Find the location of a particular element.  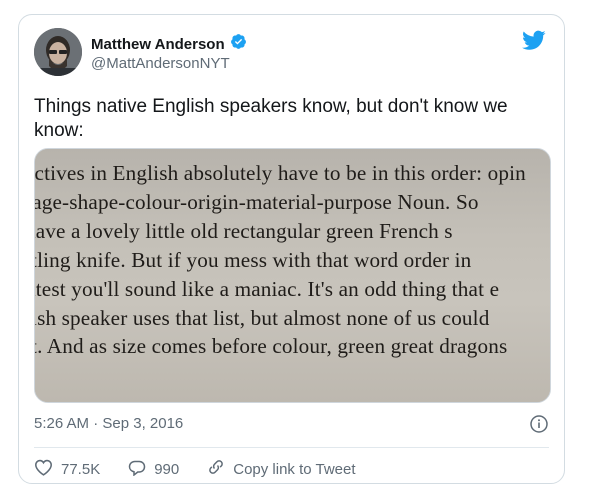

speech-bubble-icon is located at coordinates (137, 469).